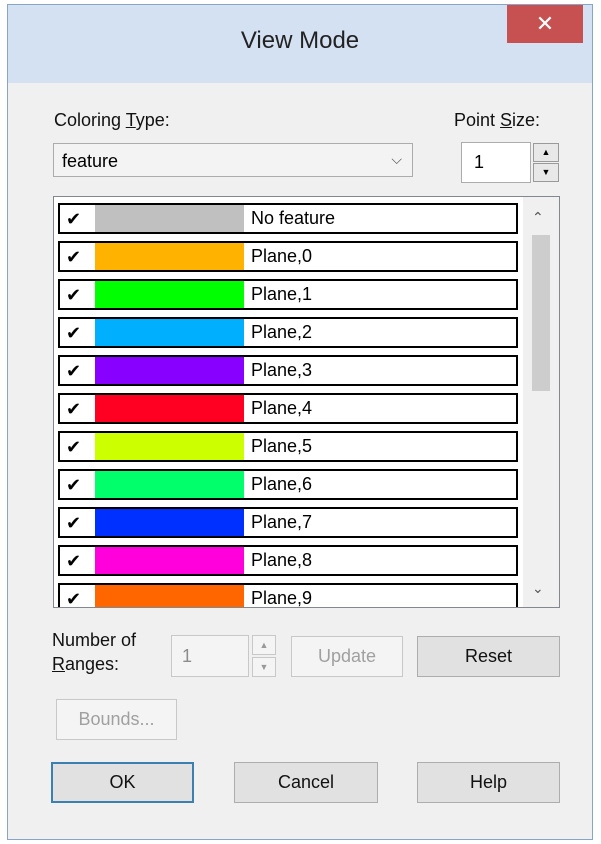 Image resolution: width=601 pixels, height=844 pixels. I want to click on close-icon: ✕, so click(545, 23).